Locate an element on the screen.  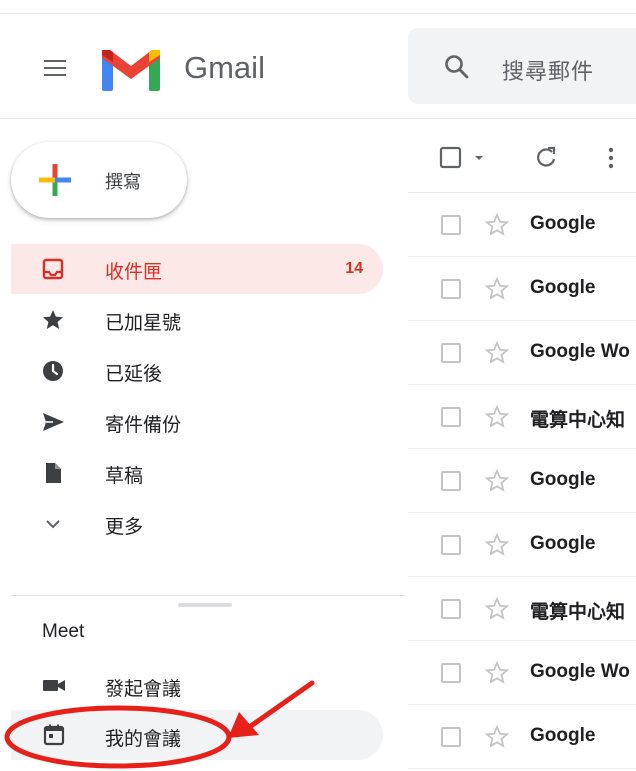
sidebar-item-label: 更多 is located at coordinates (124, 527).